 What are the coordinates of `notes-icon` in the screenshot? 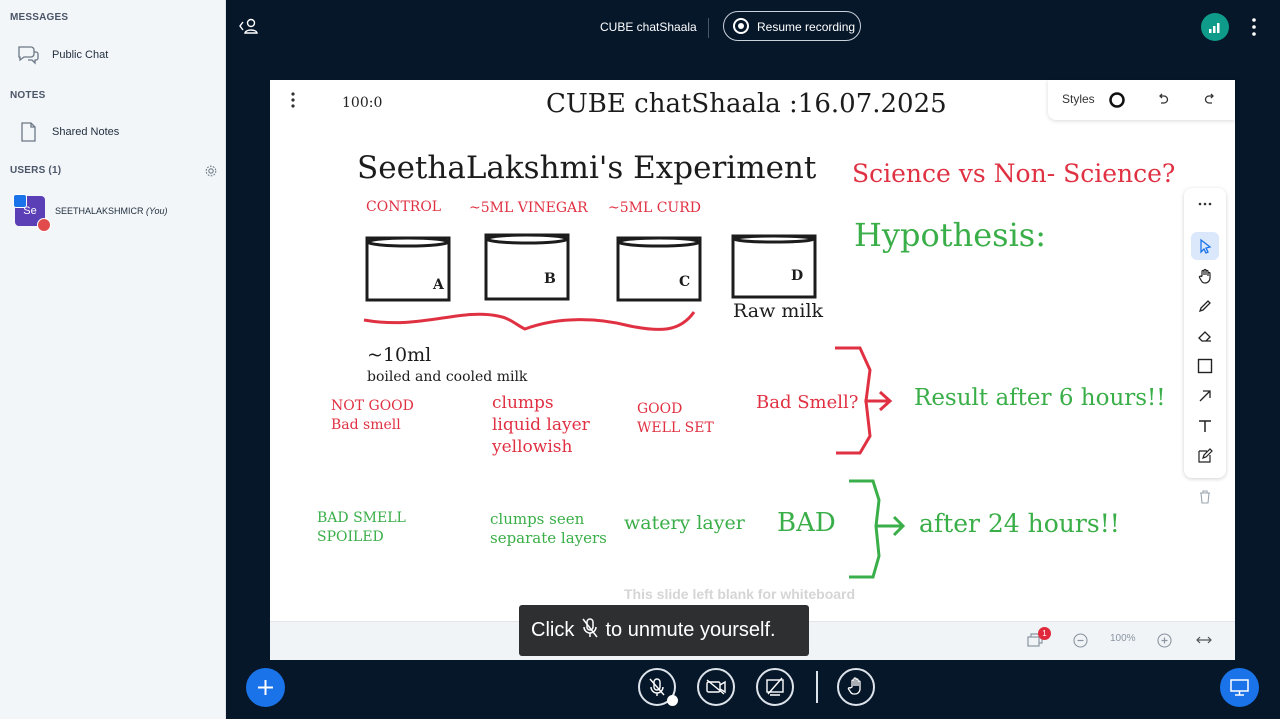 It's located at (28, 132).